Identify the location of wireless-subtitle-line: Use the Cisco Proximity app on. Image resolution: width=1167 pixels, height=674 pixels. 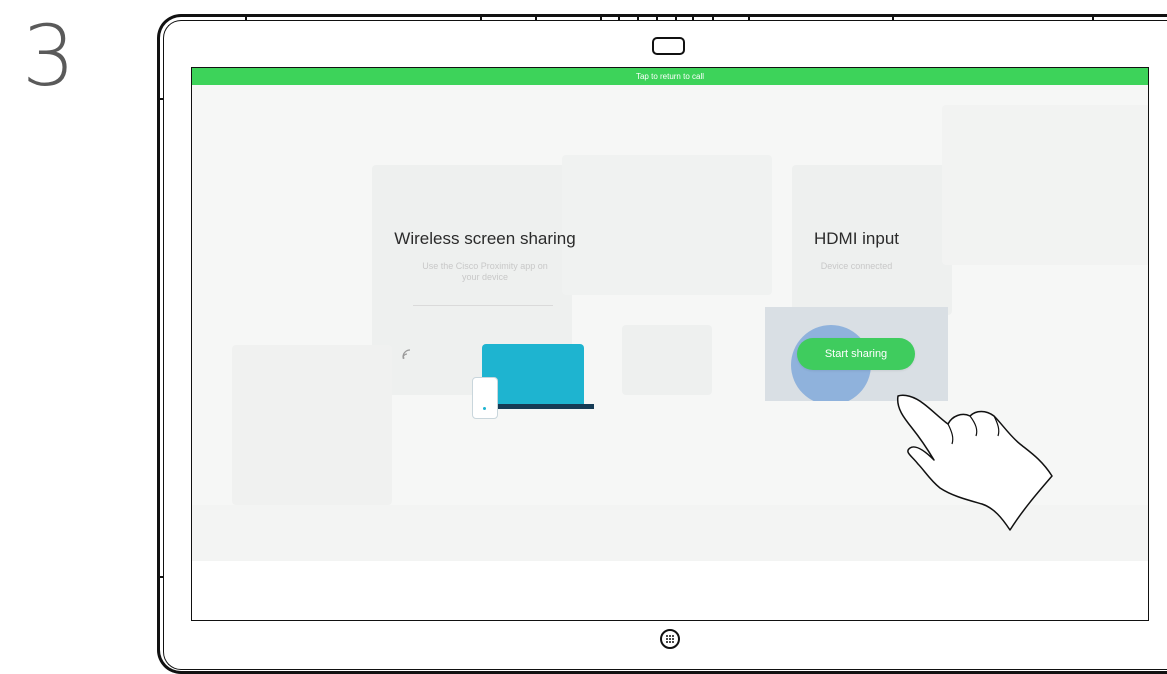
(485, 266).